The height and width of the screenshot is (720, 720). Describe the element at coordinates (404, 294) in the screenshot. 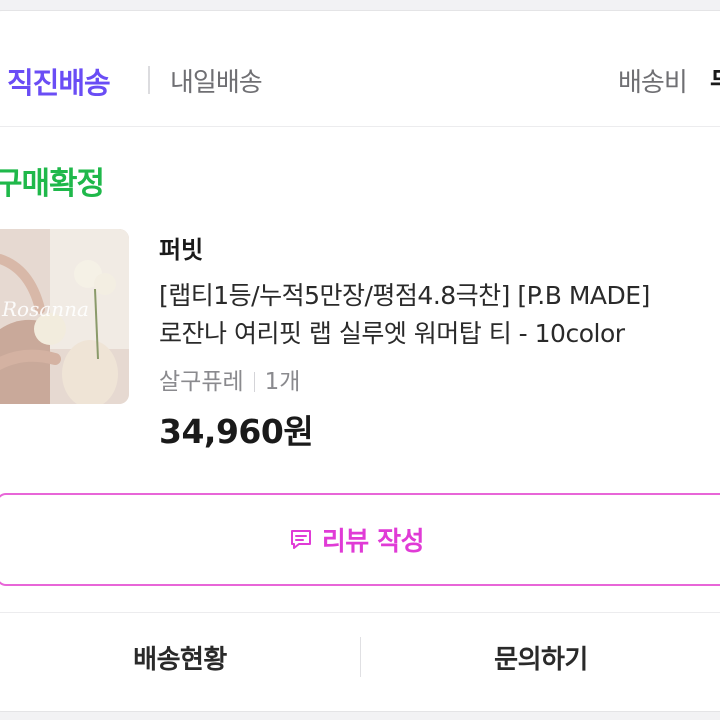

I see `product-title-line1: [랩티1등/누적5만장/평점4.8극찬] [P.B MADE]` at that location.